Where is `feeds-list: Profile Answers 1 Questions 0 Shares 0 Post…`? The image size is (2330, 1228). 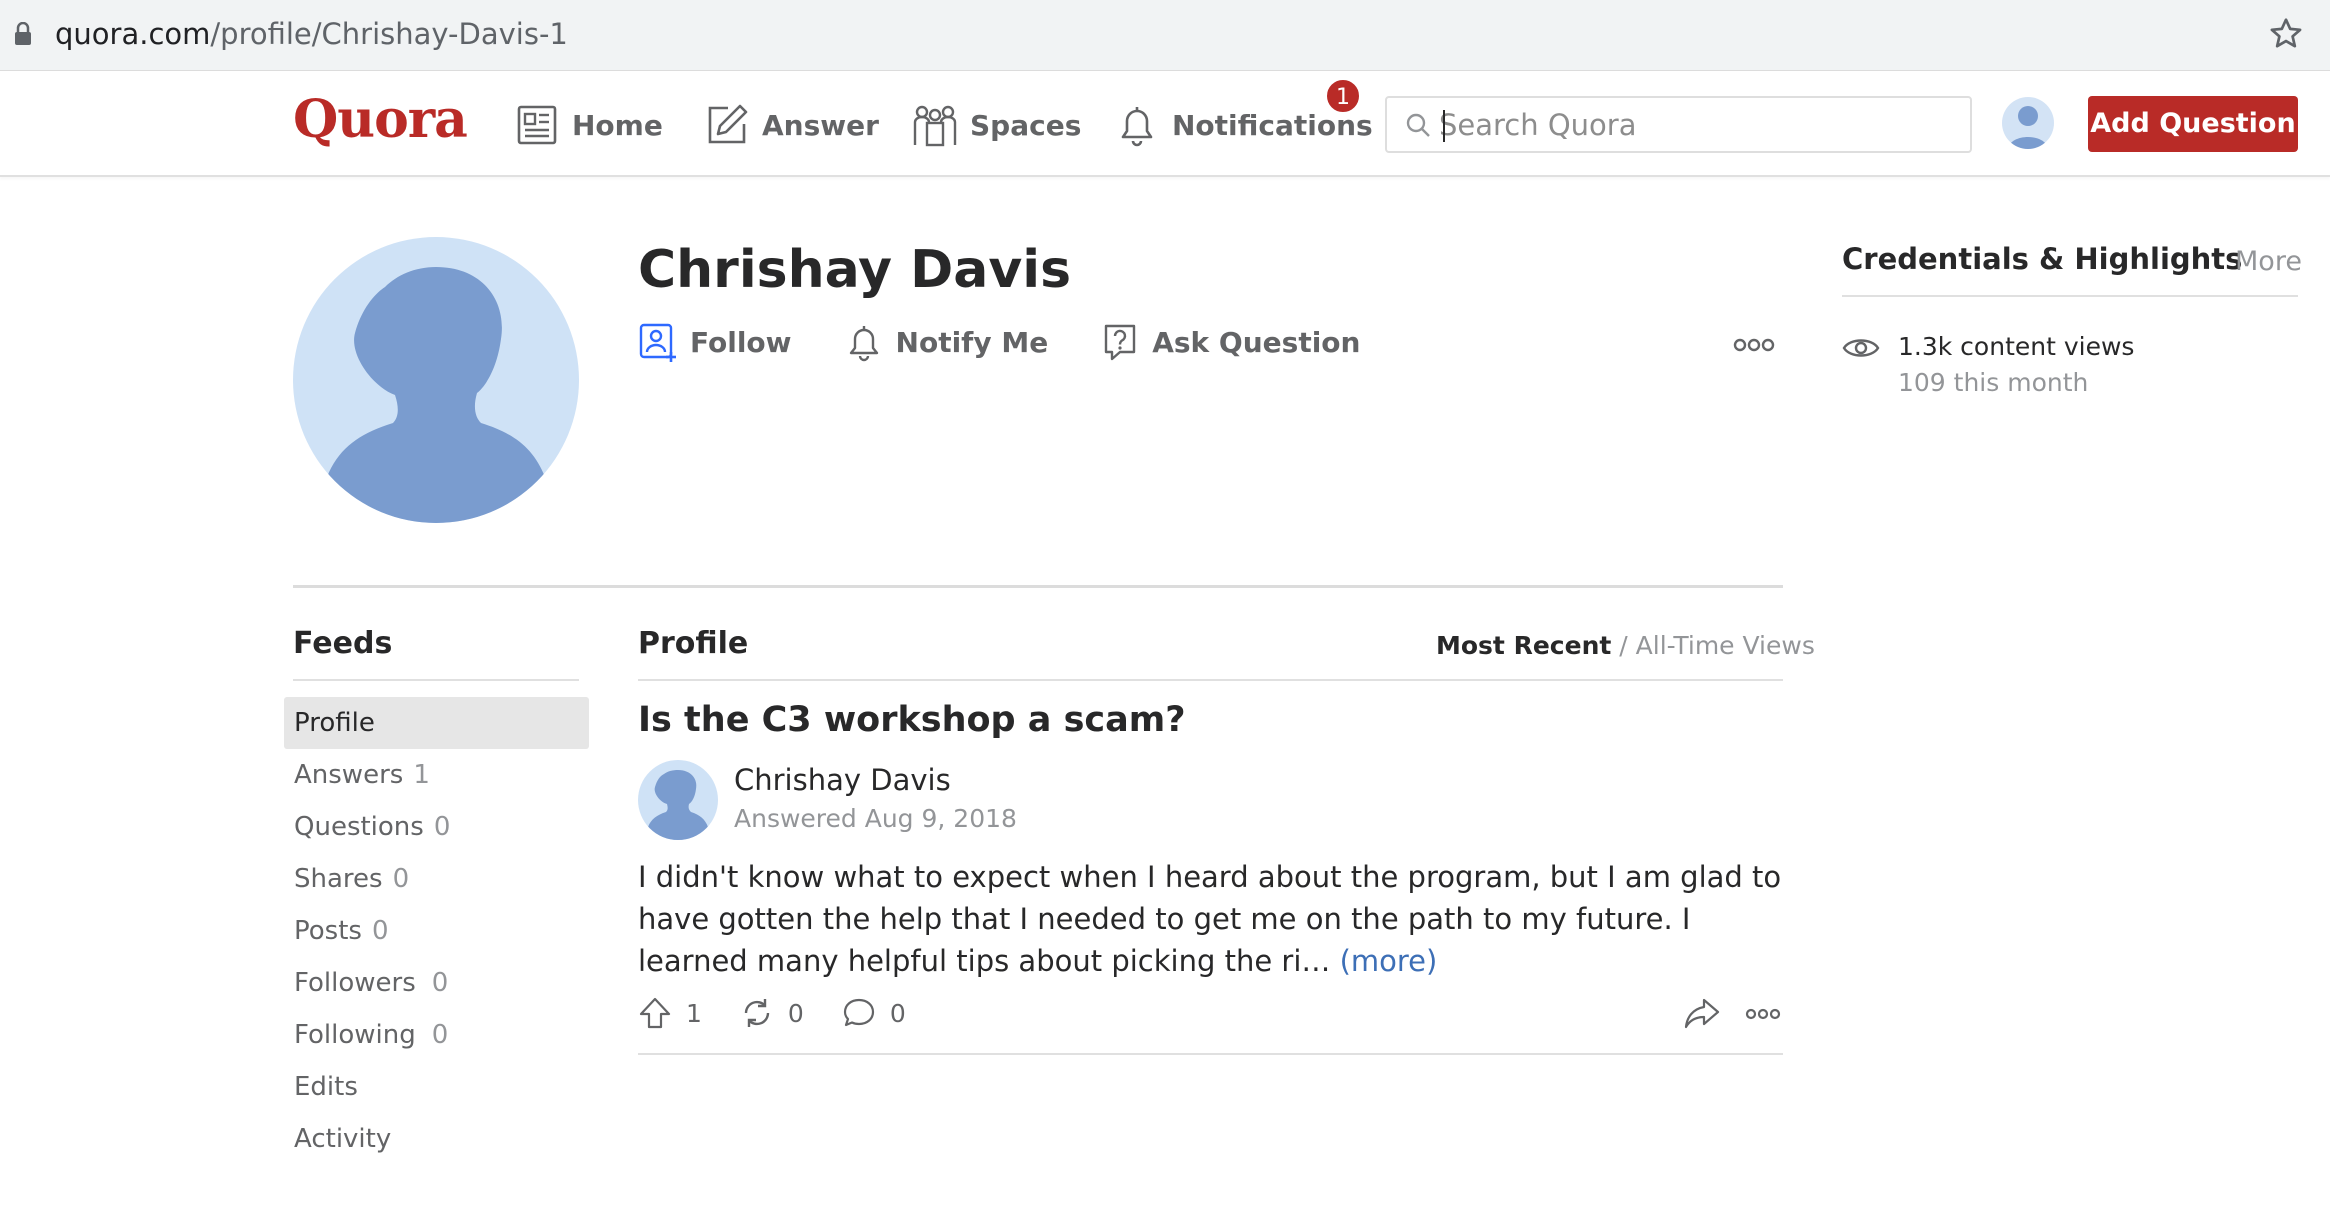 feeds-list: Profile Answers 1 Questions 0 Shares 0 Post… is located at coordinates (436, 931).